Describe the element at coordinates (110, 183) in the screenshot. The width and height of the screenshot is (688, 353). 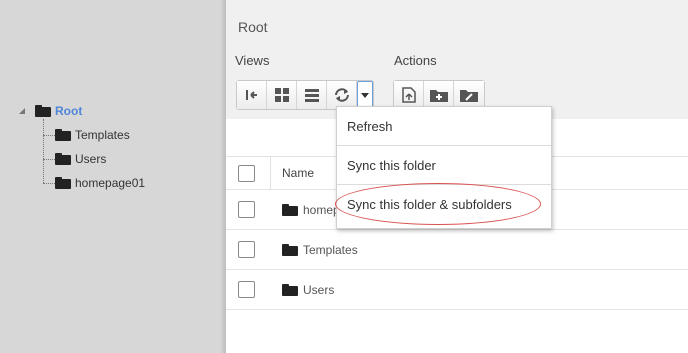
I see `tree-item-label: homepage01` at that location.